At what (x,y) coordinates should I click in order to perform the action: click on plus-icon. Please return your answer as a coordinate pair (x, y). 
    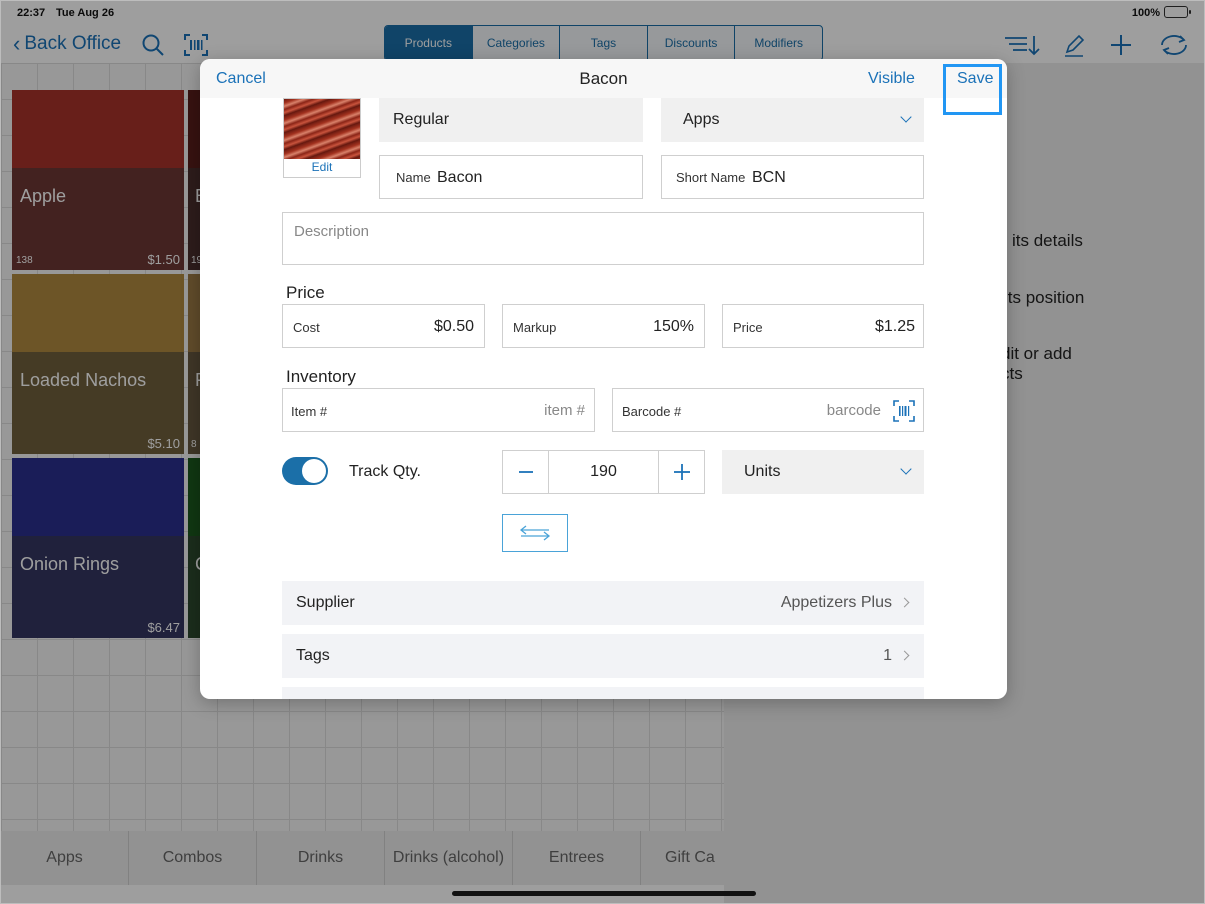
    Looking at the image, I should click on (681, 472).